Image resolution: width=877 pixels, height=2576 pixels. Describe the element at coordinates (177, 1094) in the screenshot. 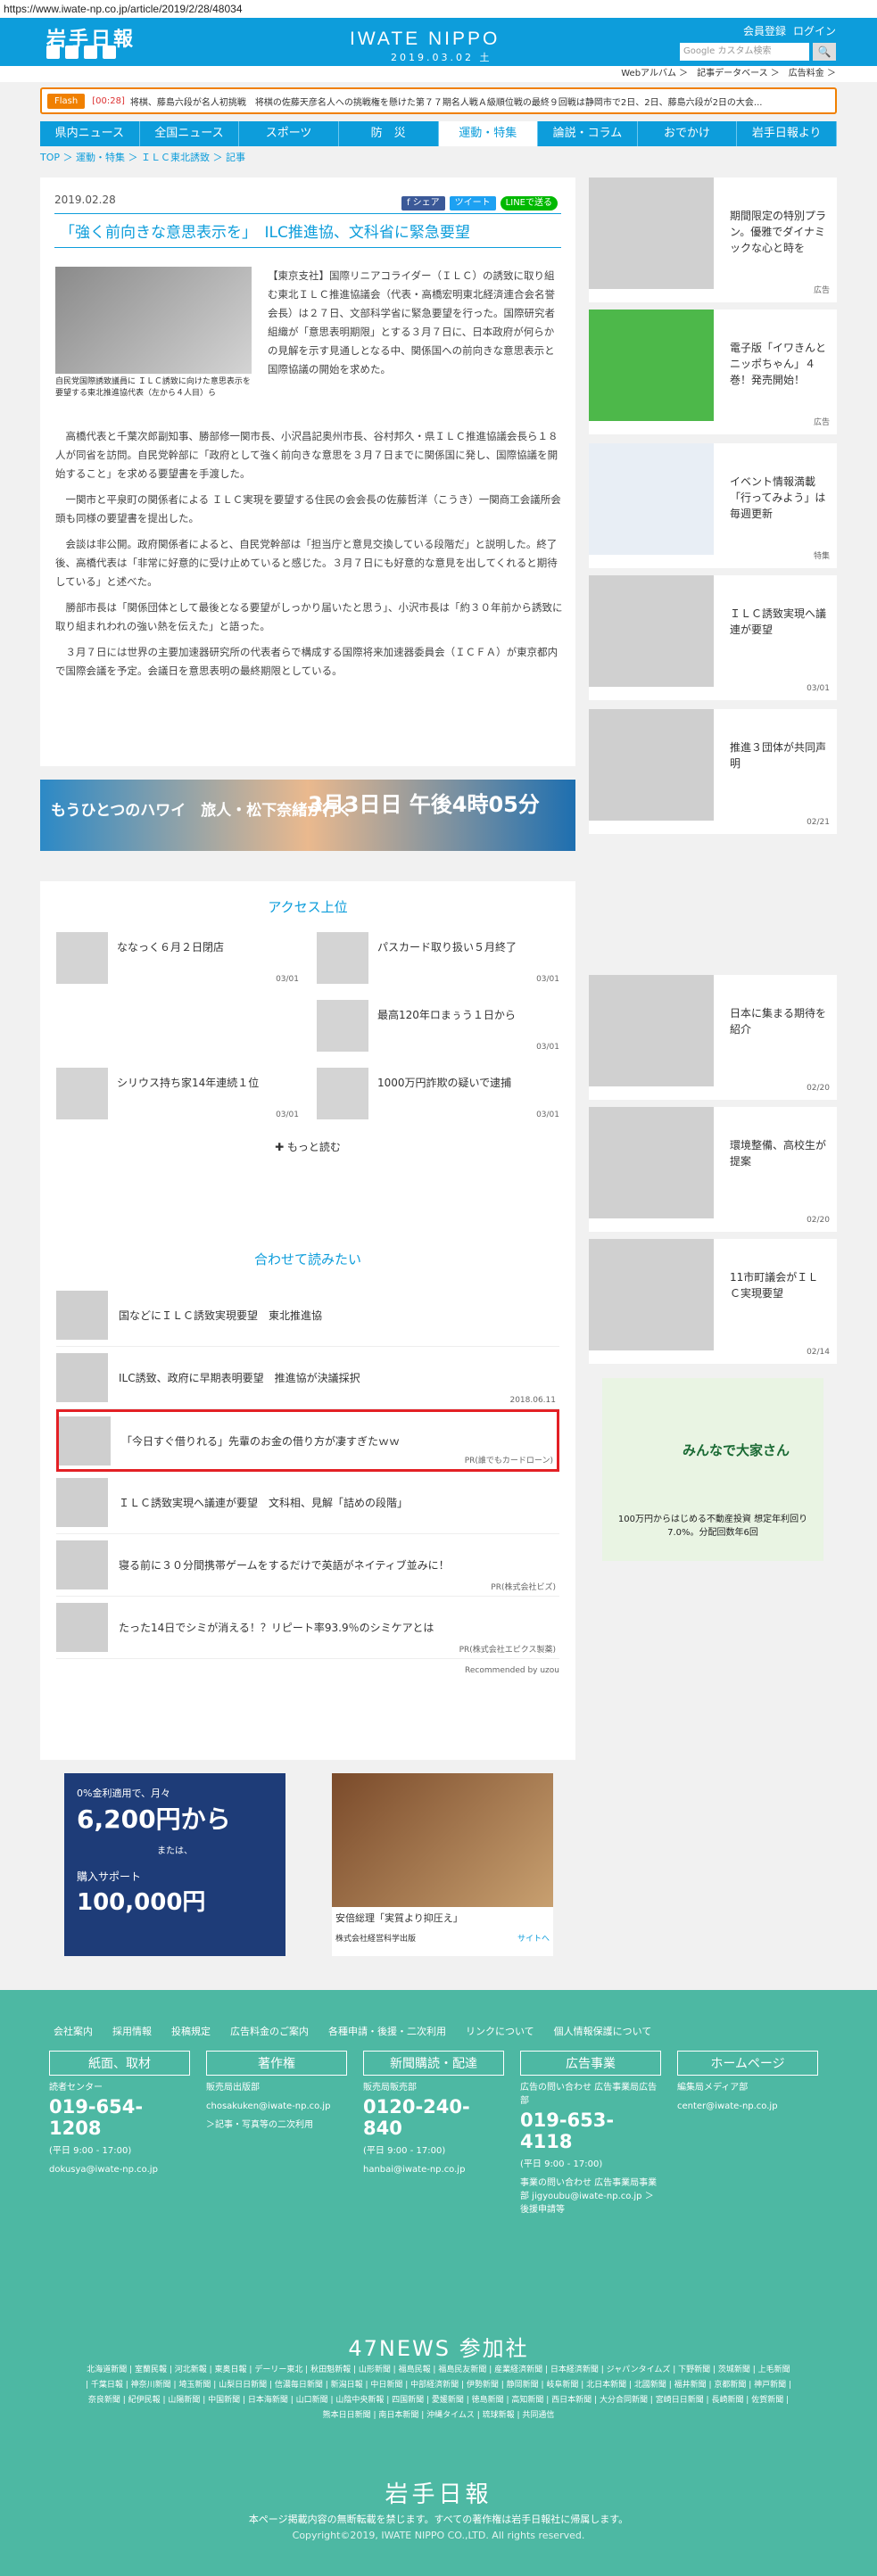

I see `list-item: シリウス持ち家14年連続１位 03/01` at that location.